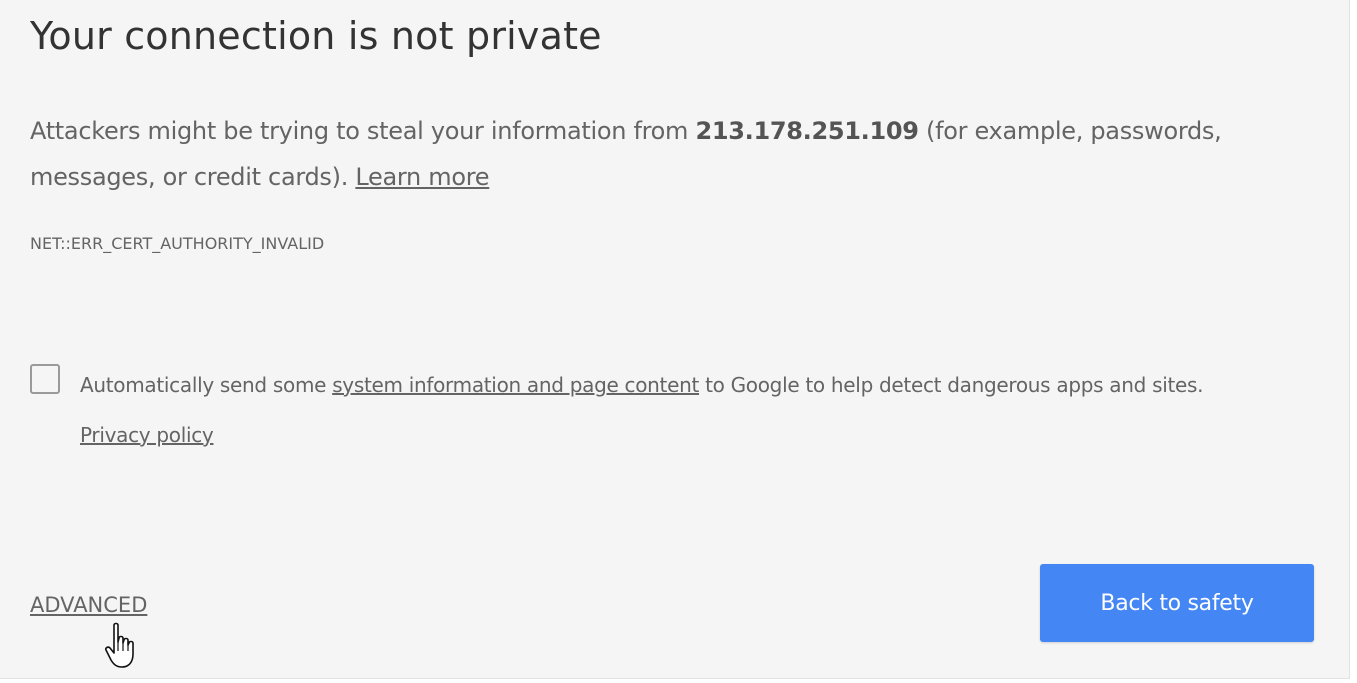 This screenshot has height=683, width=1357. What do you see at coordinates (422, 177) in the screenshot?
I see `learn-more-link: Learn more` at bounding box center [422, 177].